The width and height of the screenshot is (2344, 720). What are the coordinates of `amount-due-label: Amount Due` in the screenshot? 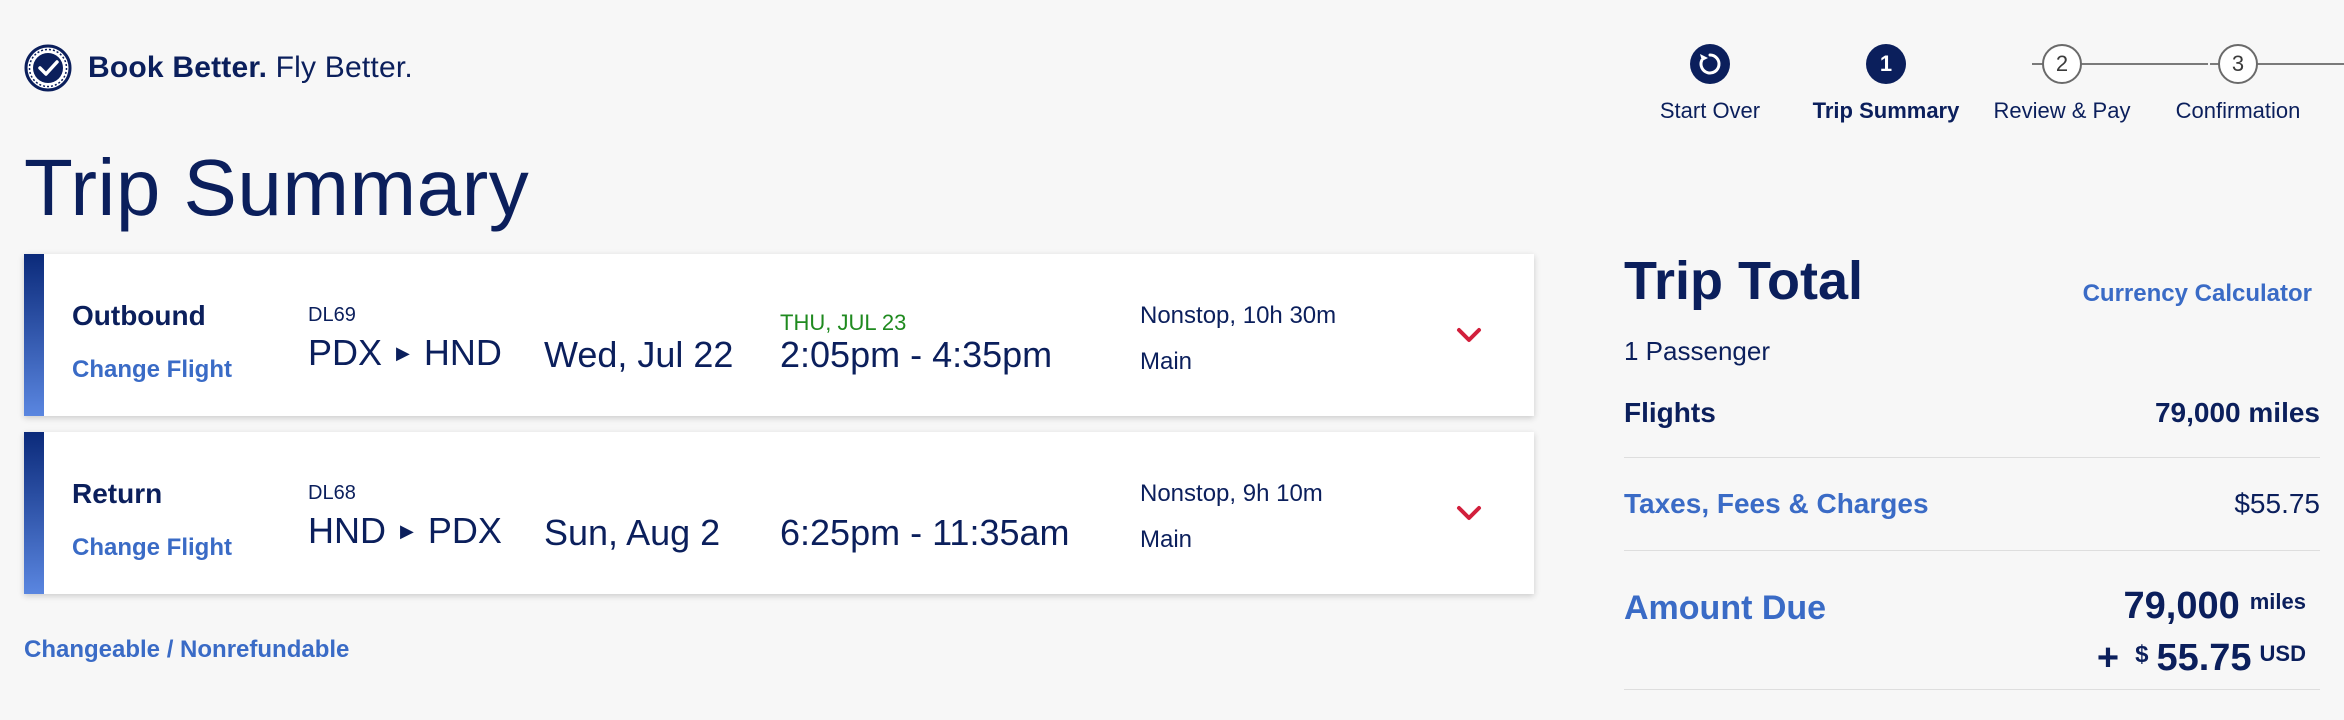 It's located at (1725, 608).